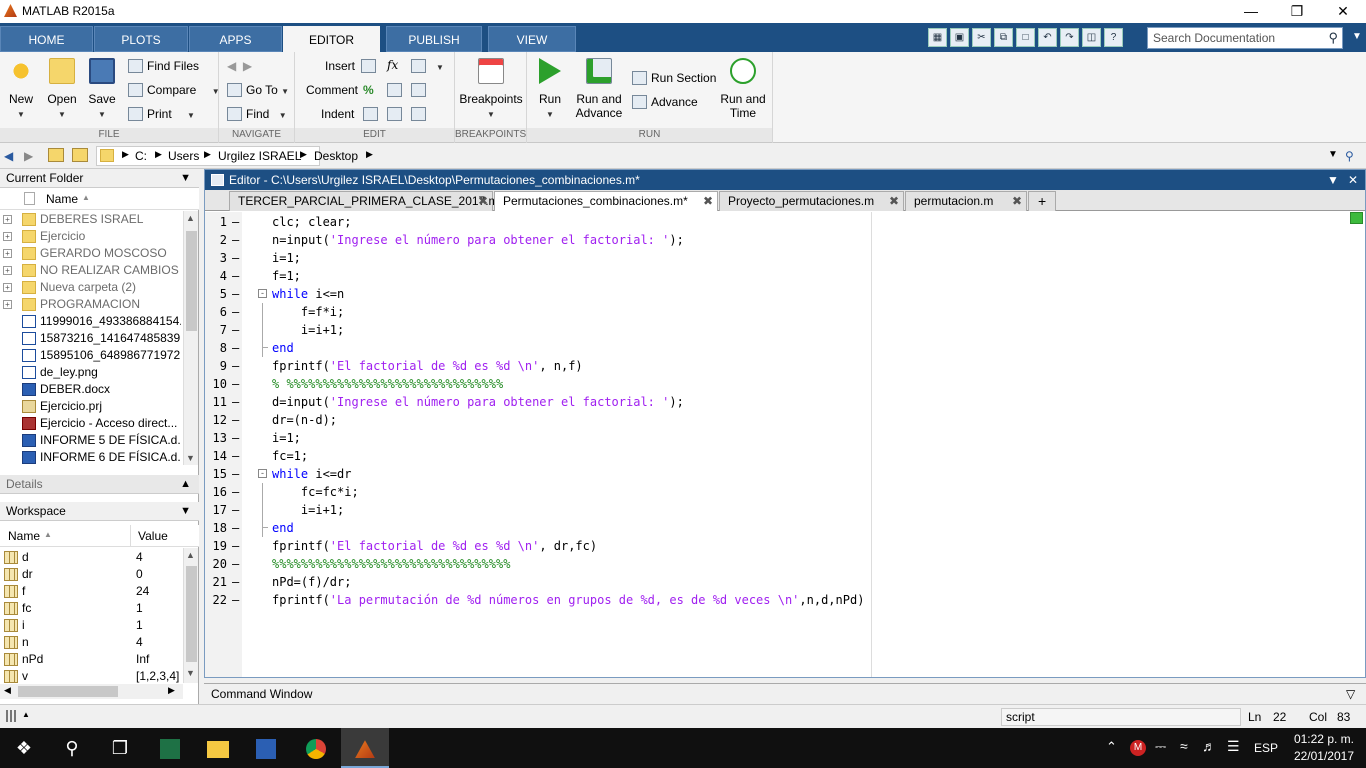 This screenshot has width=1366, height=768. I want to click on windows-start-icon: ❖, so click(24, 748).